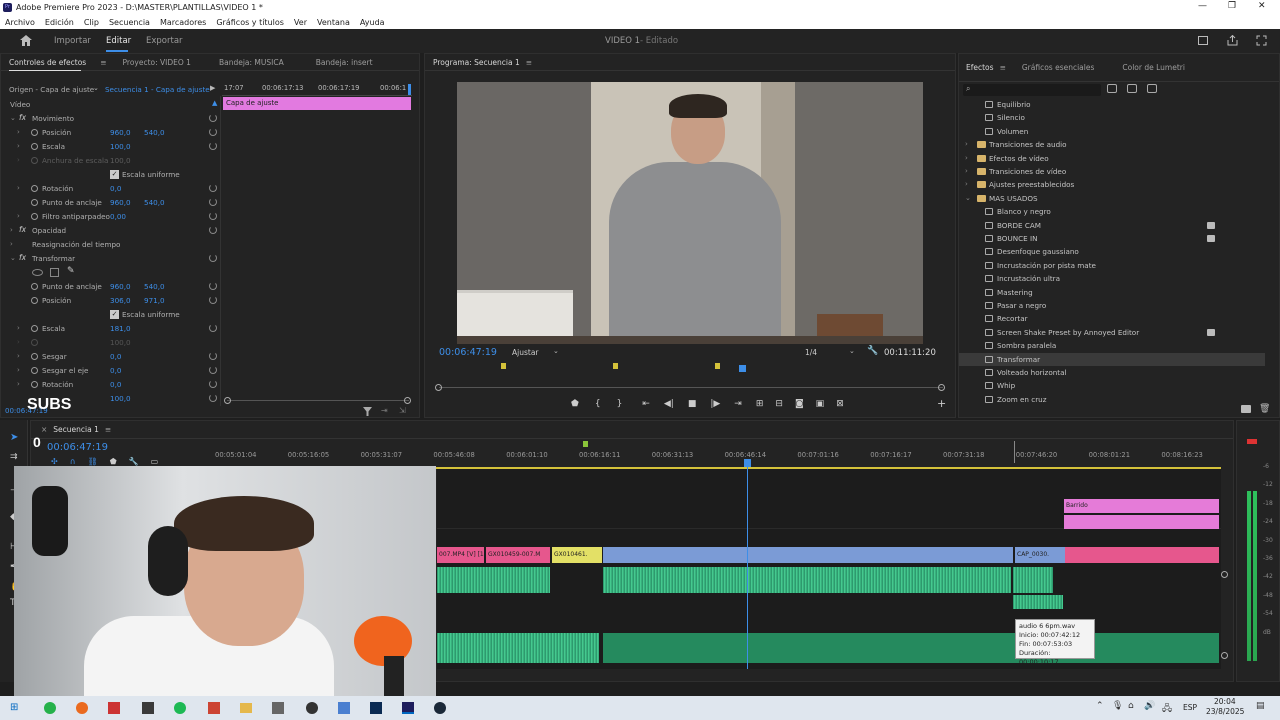 This screenshot has height=720, width=1280. I want to click on effects-item: Blanco y negro, so click(1112, 211).